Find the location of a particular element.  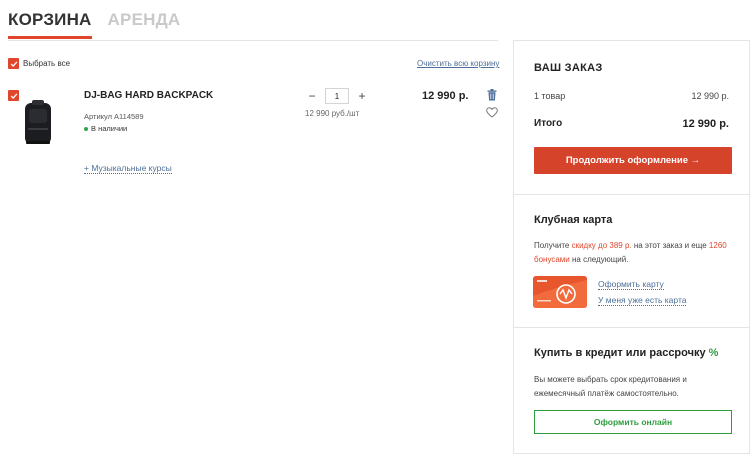

continue-checkout-button: Продолжить оформление → is located at coordinates (633, 160).